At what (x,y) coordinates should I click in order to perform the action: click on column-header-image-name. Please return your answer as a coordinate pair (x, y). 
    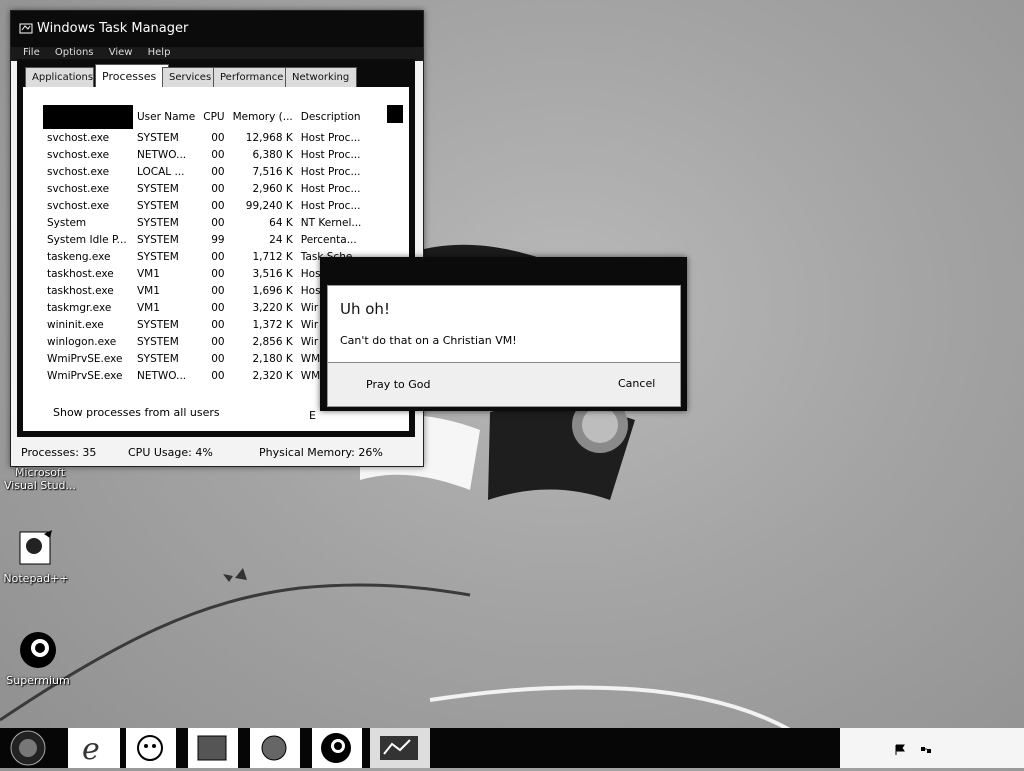
    Looking at the image, I should click on (88, 117).